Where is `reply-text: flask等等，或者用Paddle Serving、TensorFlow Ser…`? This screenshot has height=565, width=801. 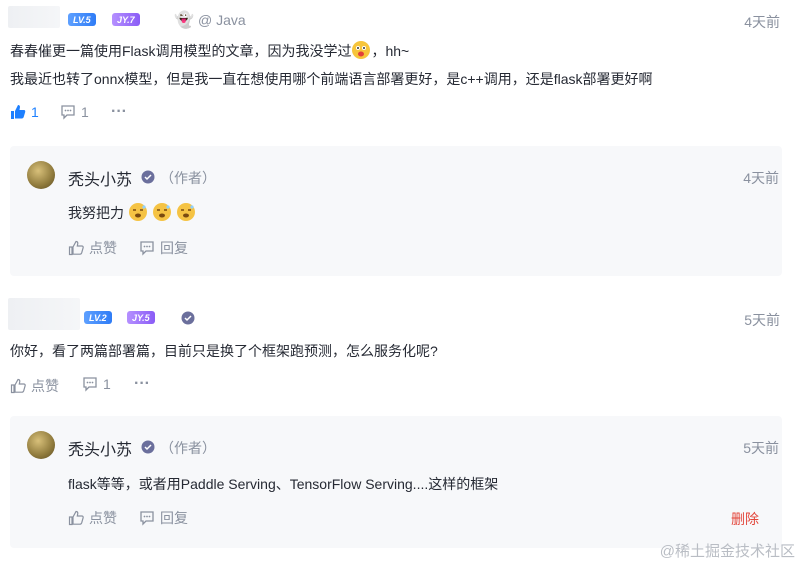 reply-text: flask等等，或者用Paddle Serving、TensorFlow Ser… is located at coordinates (283, 484).